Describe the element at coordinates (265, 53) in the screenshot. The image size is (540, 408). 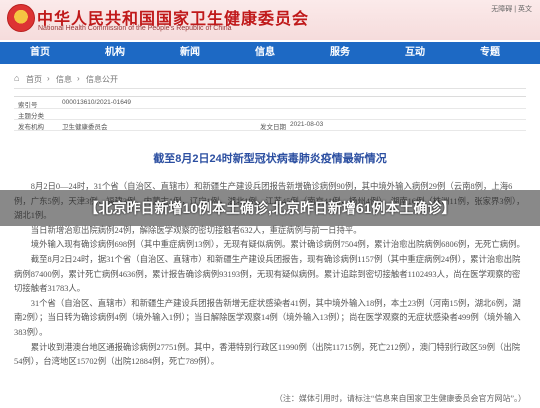
I see `nav-info: 信息` at that location.